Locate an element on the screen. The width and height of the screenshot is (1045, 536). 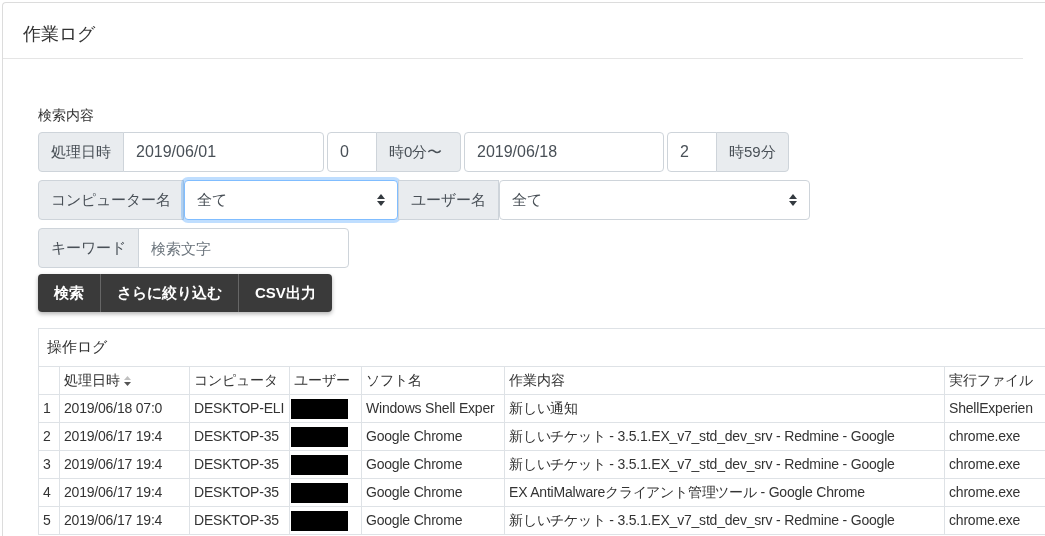
action-button: さらに絞り込む is located at coordinates (170, 293).